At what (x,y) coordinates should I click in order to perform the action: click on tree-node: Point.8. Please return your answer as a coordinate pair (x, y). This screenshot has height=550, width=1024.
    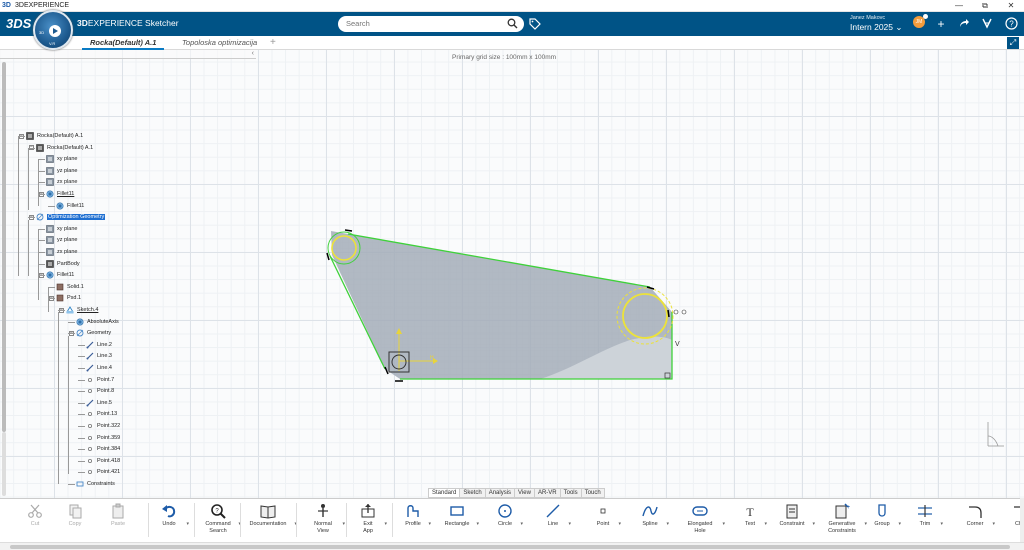
    Looking at the image, I should click on (100, 391).